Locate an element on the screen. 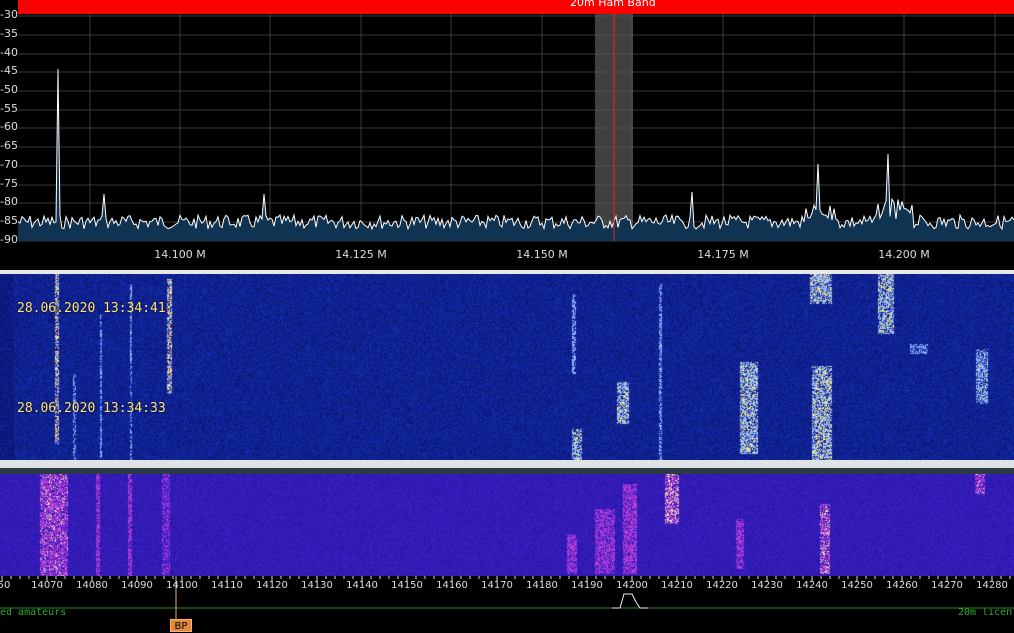 This screenshot has height=633, width=1014. band-plan-label-right: 20m licen is located at coordinates (985, 612).